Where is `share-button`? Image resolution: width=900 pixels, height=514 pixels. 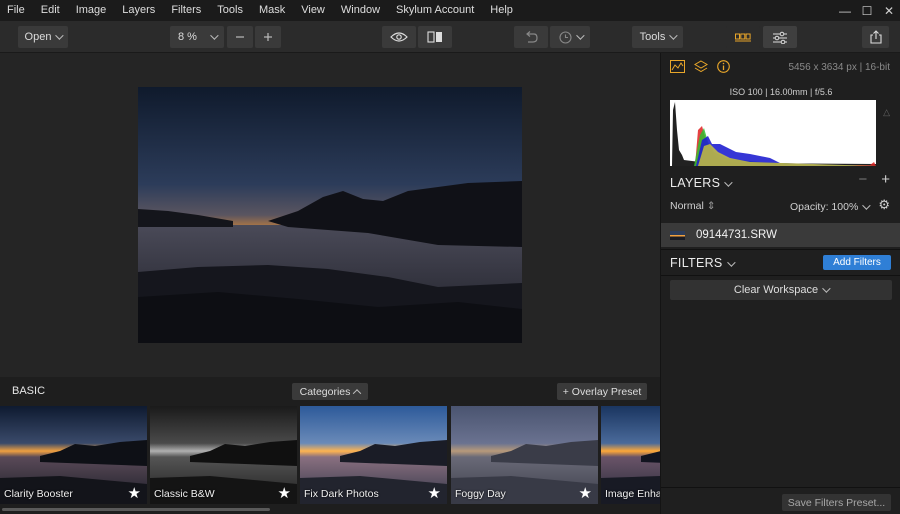
share-button is located at coordinates (875, 37).